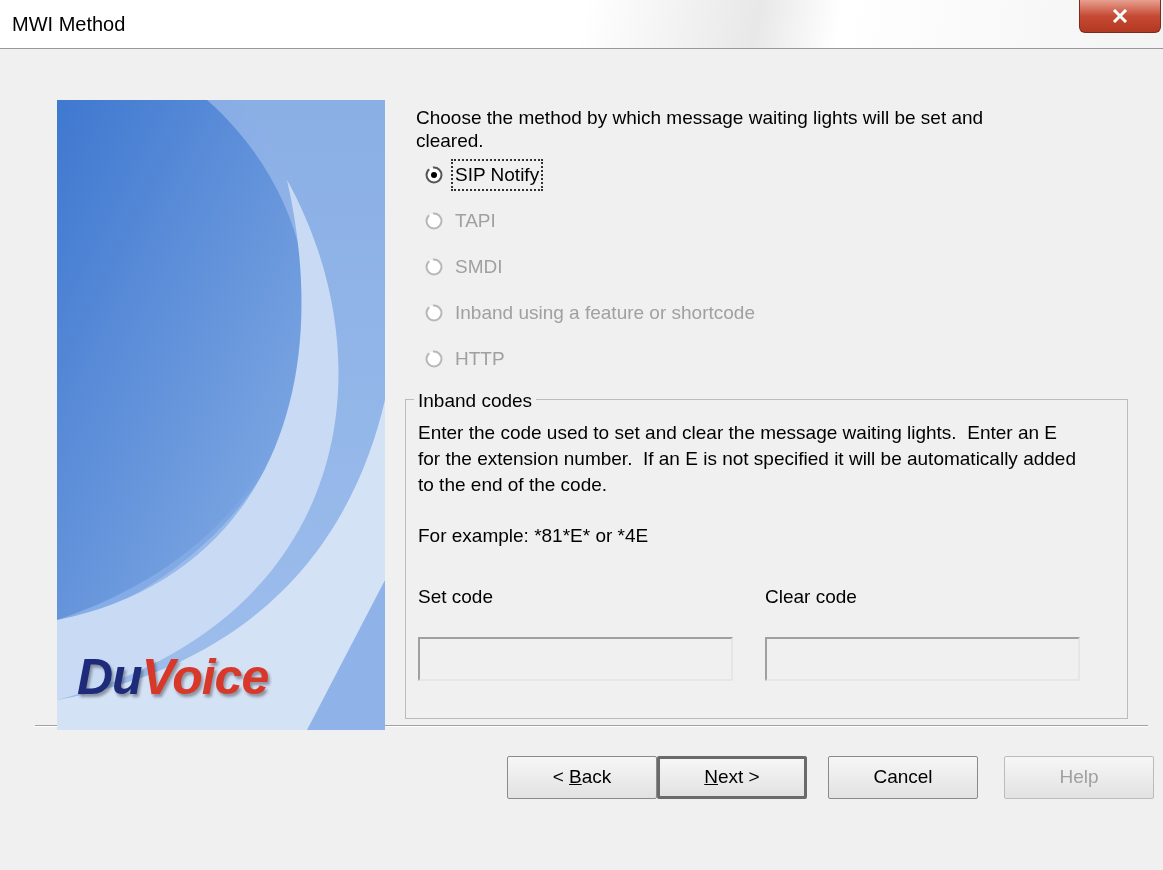  What do you see at coordinates (534, 536) in the screenshot?
I see `example-text: For example: *81*E* or *4E` at bounding box center [534, 536].